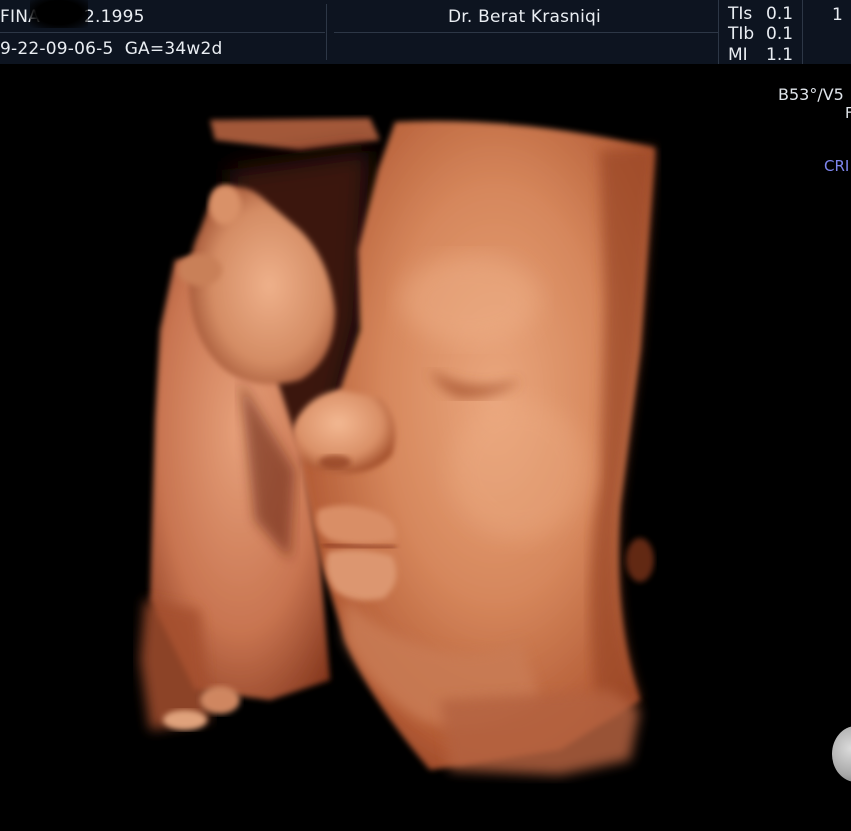 The width and height of the screenshot is (851, 831). I want to click on lower-tissue, so click(175, 665).